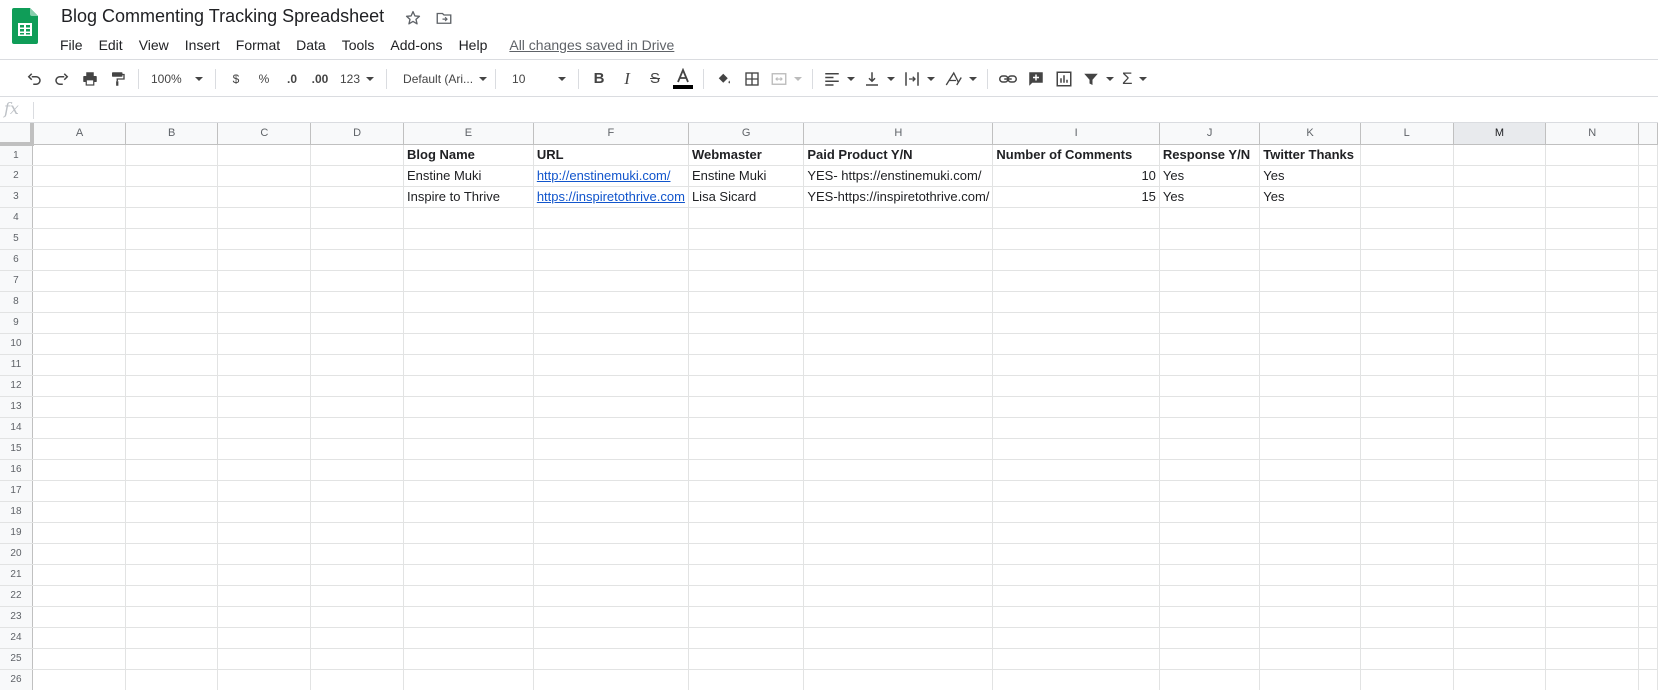 Image resolution: width=1658 pixels, height=690 pixels. Describe the element at coordinates (898, 239) in the screenshot. I see `cell-h5` at that location.